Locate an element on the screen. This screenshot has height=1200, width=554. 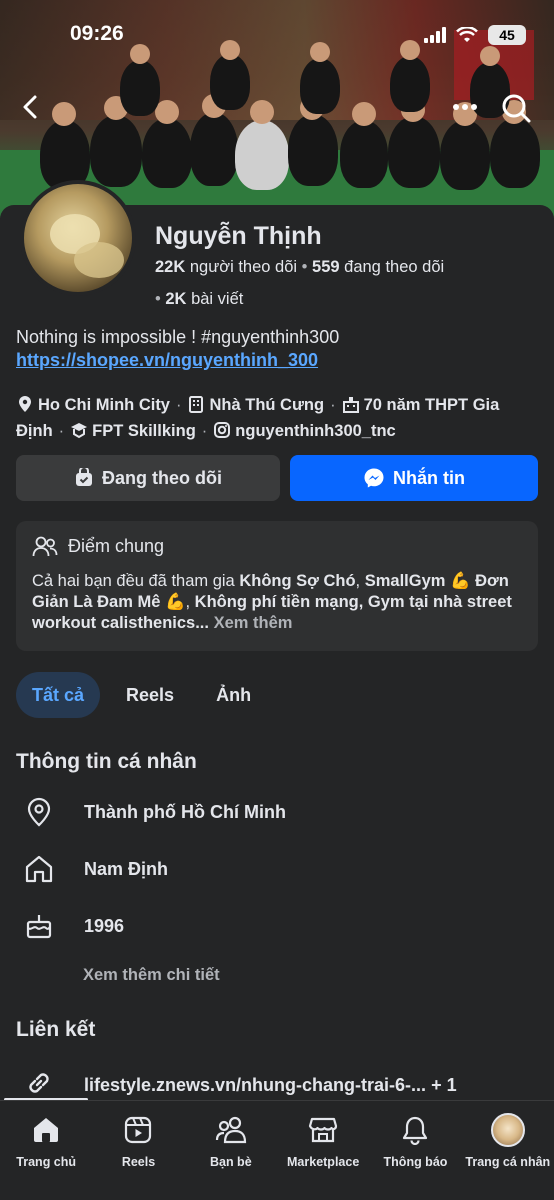
mutual-prefix: Cả hai bạn đều đã tham gia is located at coordinates (136, 581).